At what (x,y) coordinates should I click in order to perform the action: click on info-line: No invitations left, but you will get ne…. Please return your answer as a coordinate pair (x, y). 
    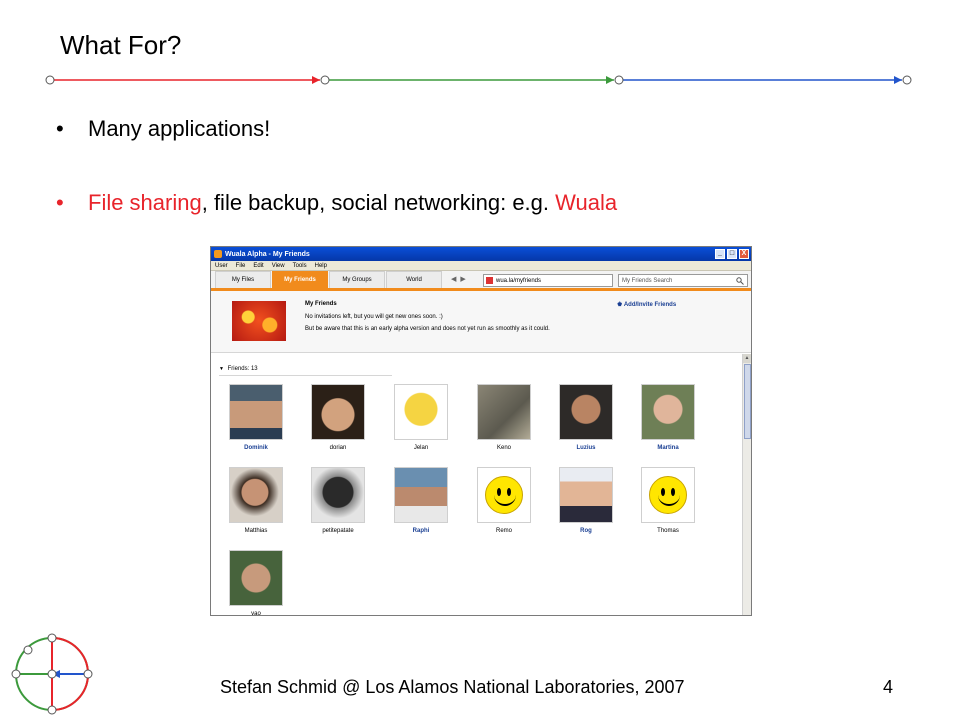
    Looking at the image, I should click on (374, 317).